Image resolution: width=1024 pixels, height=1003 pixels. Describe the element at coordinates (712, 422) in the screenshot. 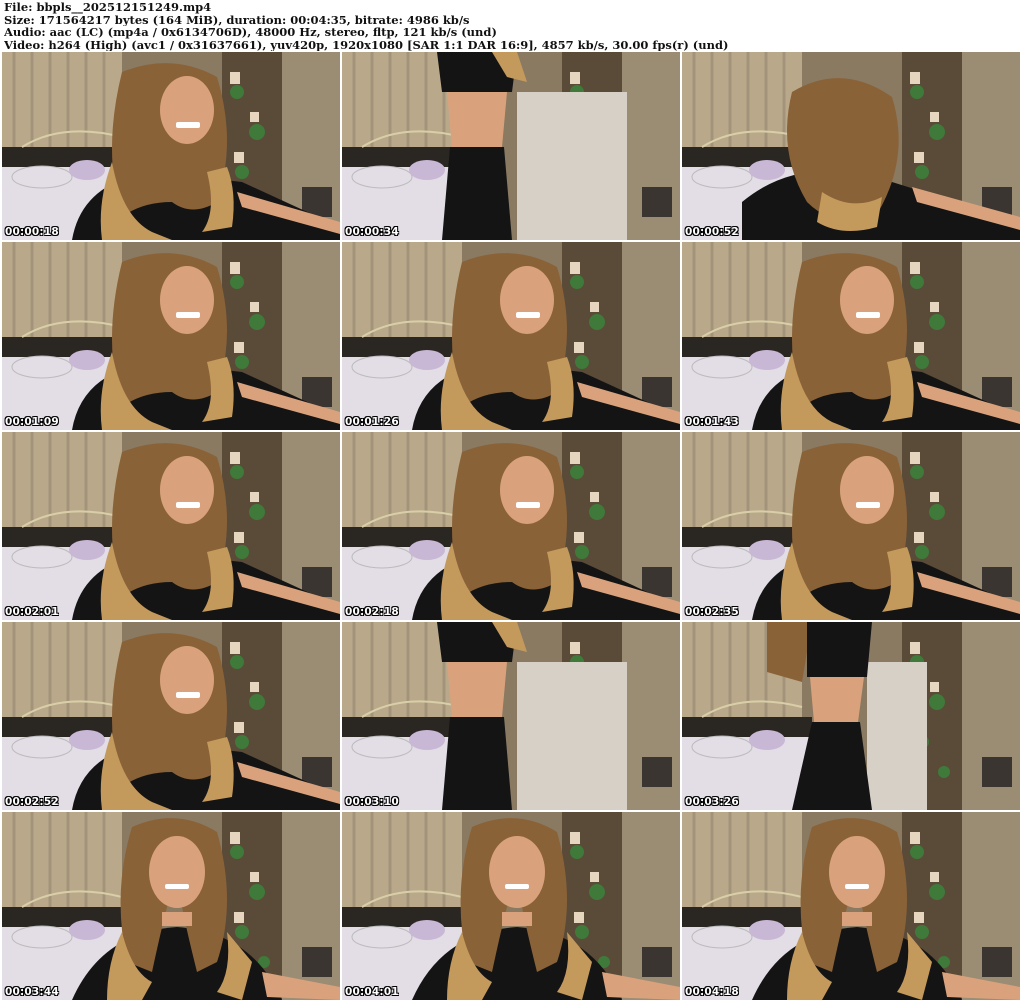

I see `thumbnail-timestamp: 00:01:43` at that location.